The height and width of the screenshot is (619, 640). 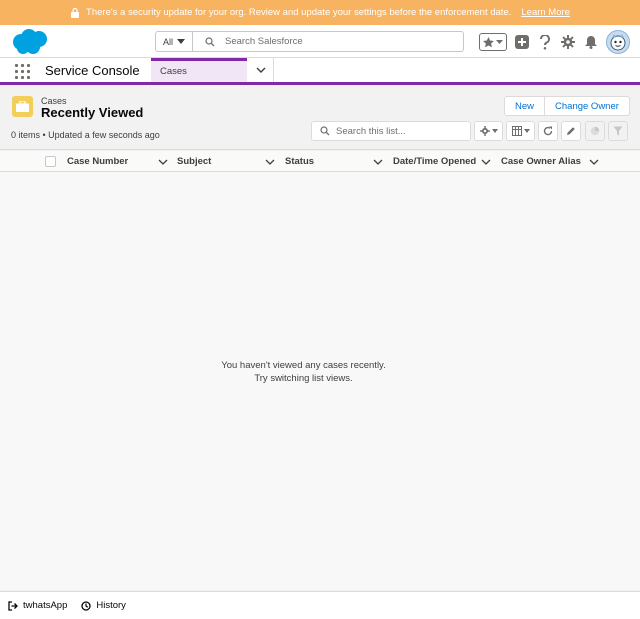 I want to click on new-button: New, so click(x=525, y=106).